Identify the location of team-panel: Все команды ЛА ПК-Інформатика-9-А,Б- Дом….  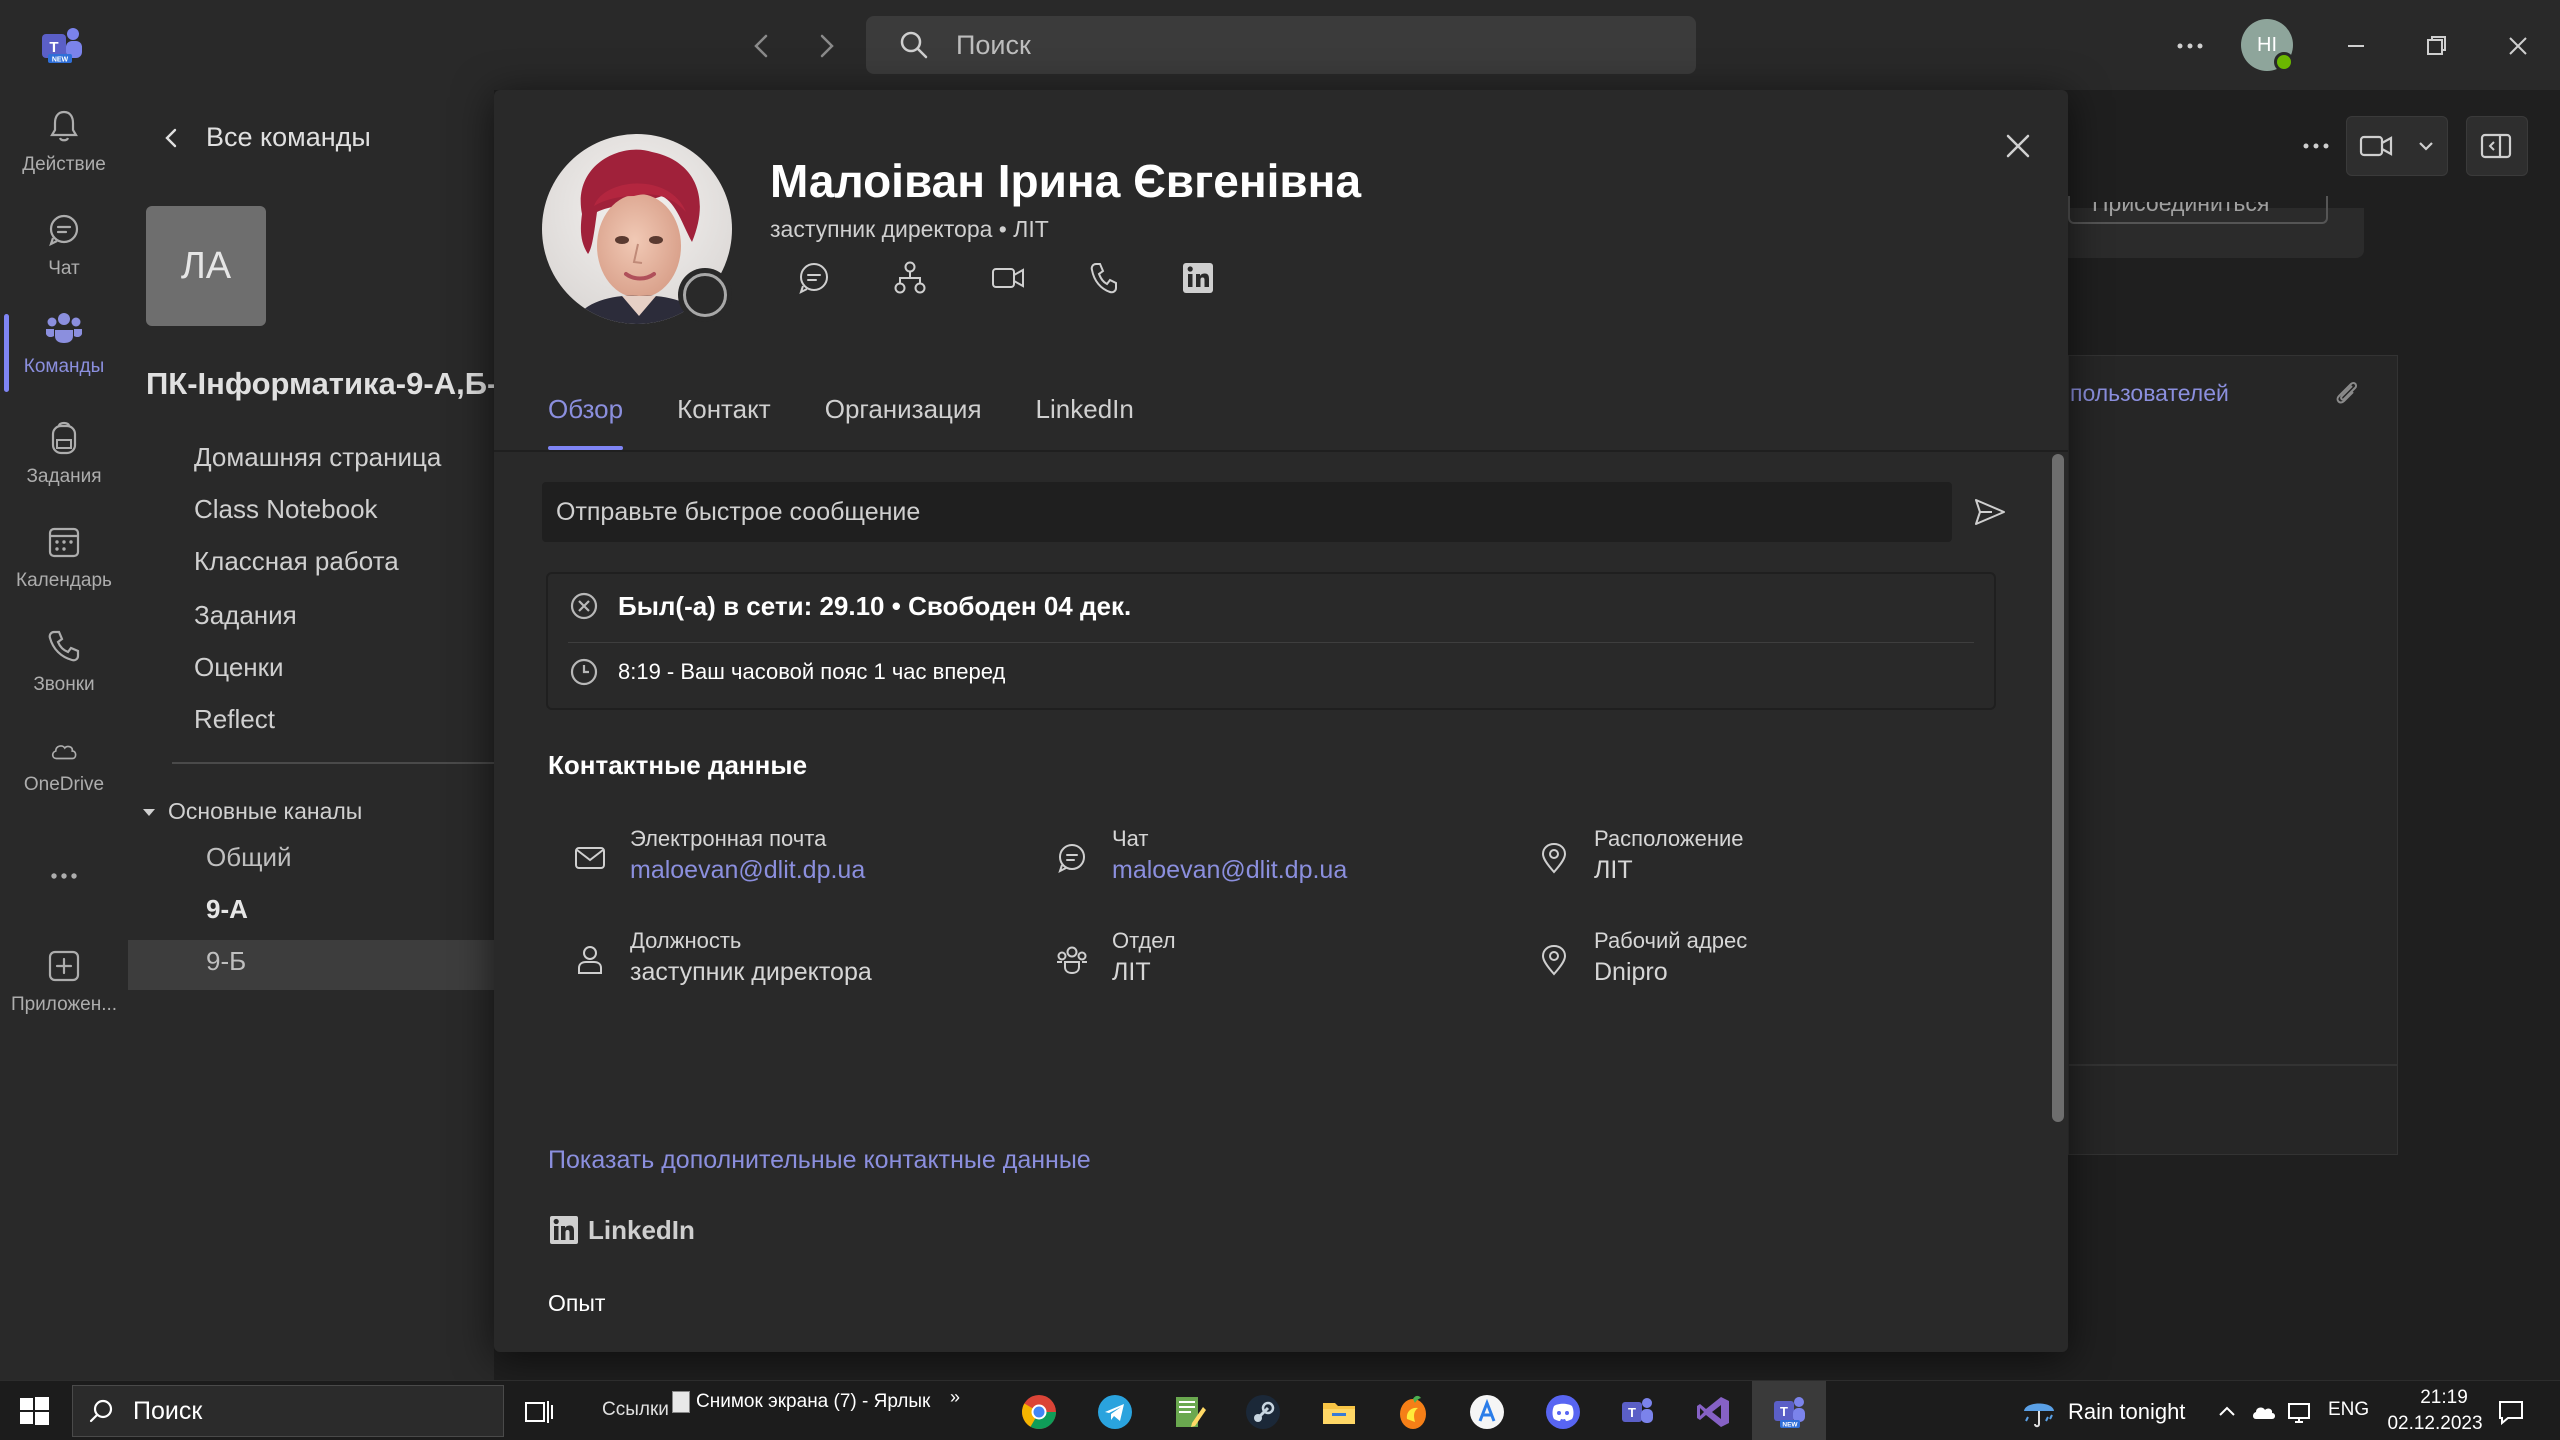
(313, 735).